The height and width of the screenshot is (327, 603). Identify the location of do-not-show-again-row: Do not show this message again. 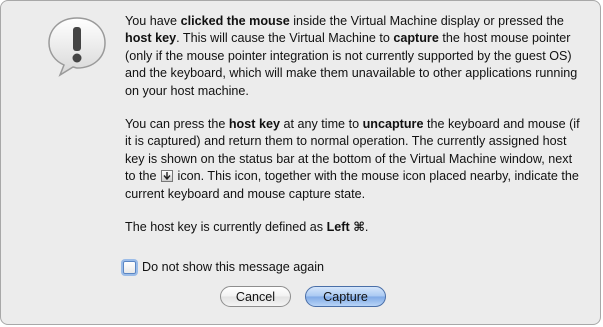
(223, 267).